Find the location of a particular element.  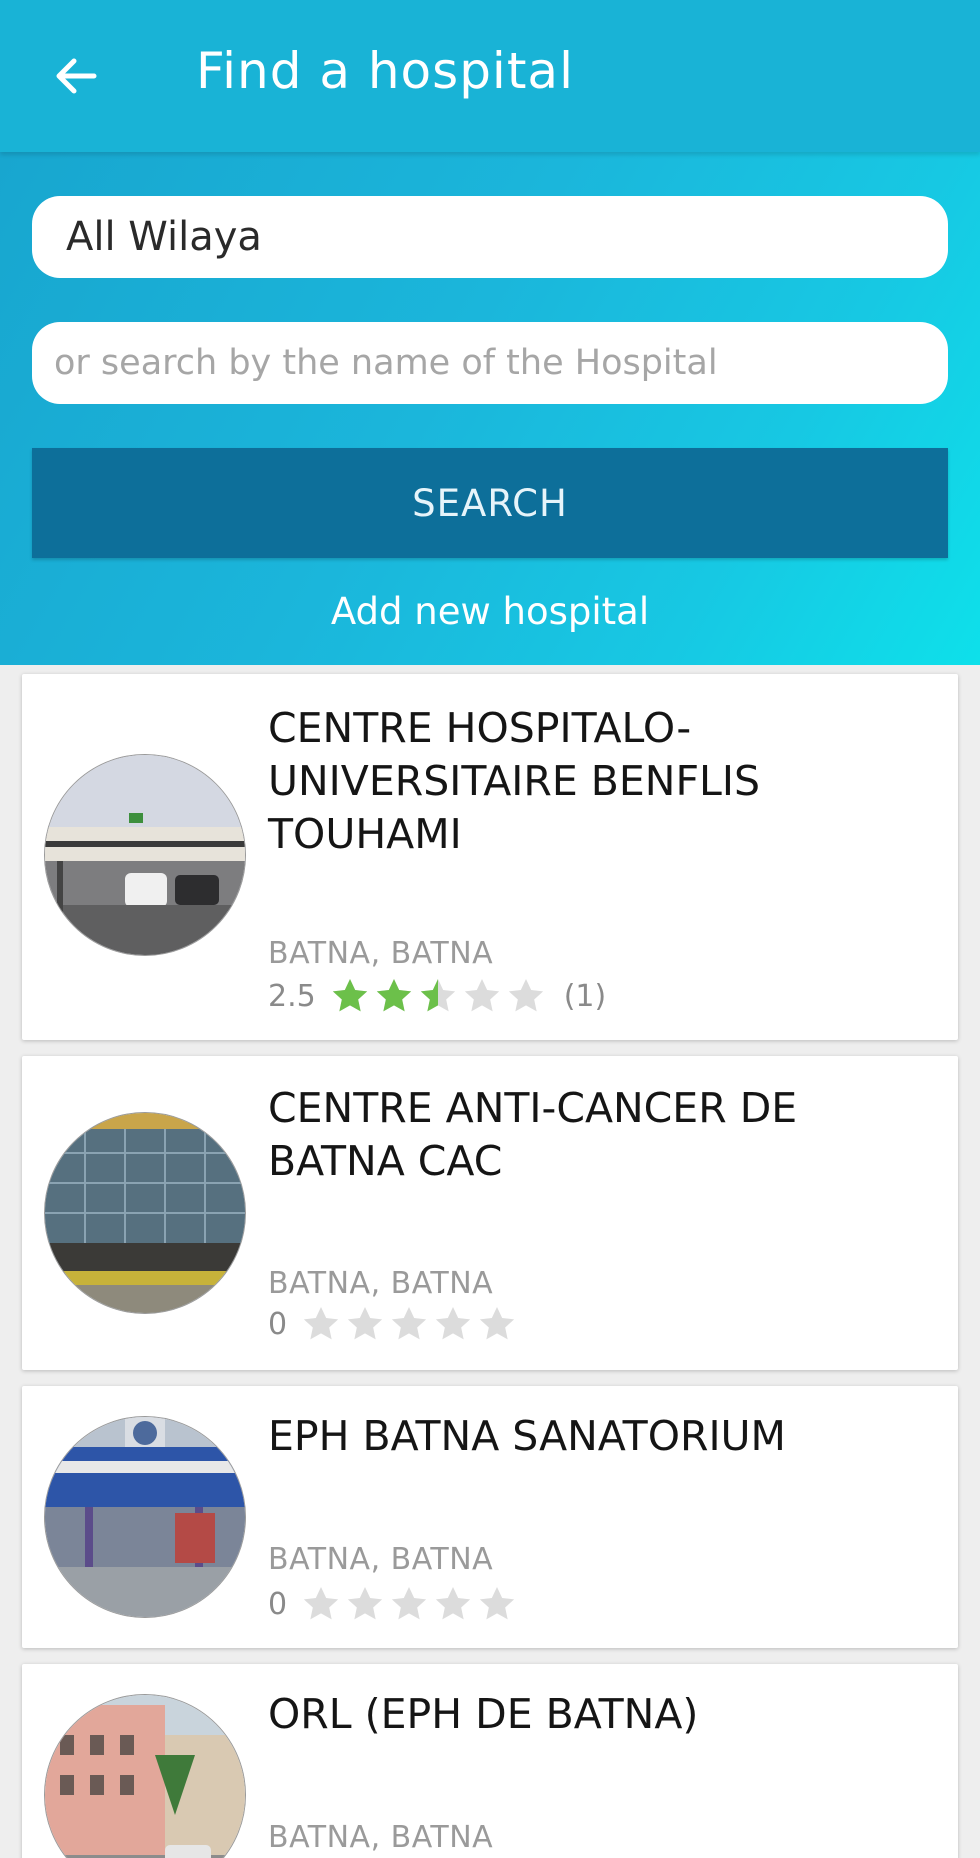

hospital-name: EPH BATNA SANATORIUM is located at coordinates (527, 1436).